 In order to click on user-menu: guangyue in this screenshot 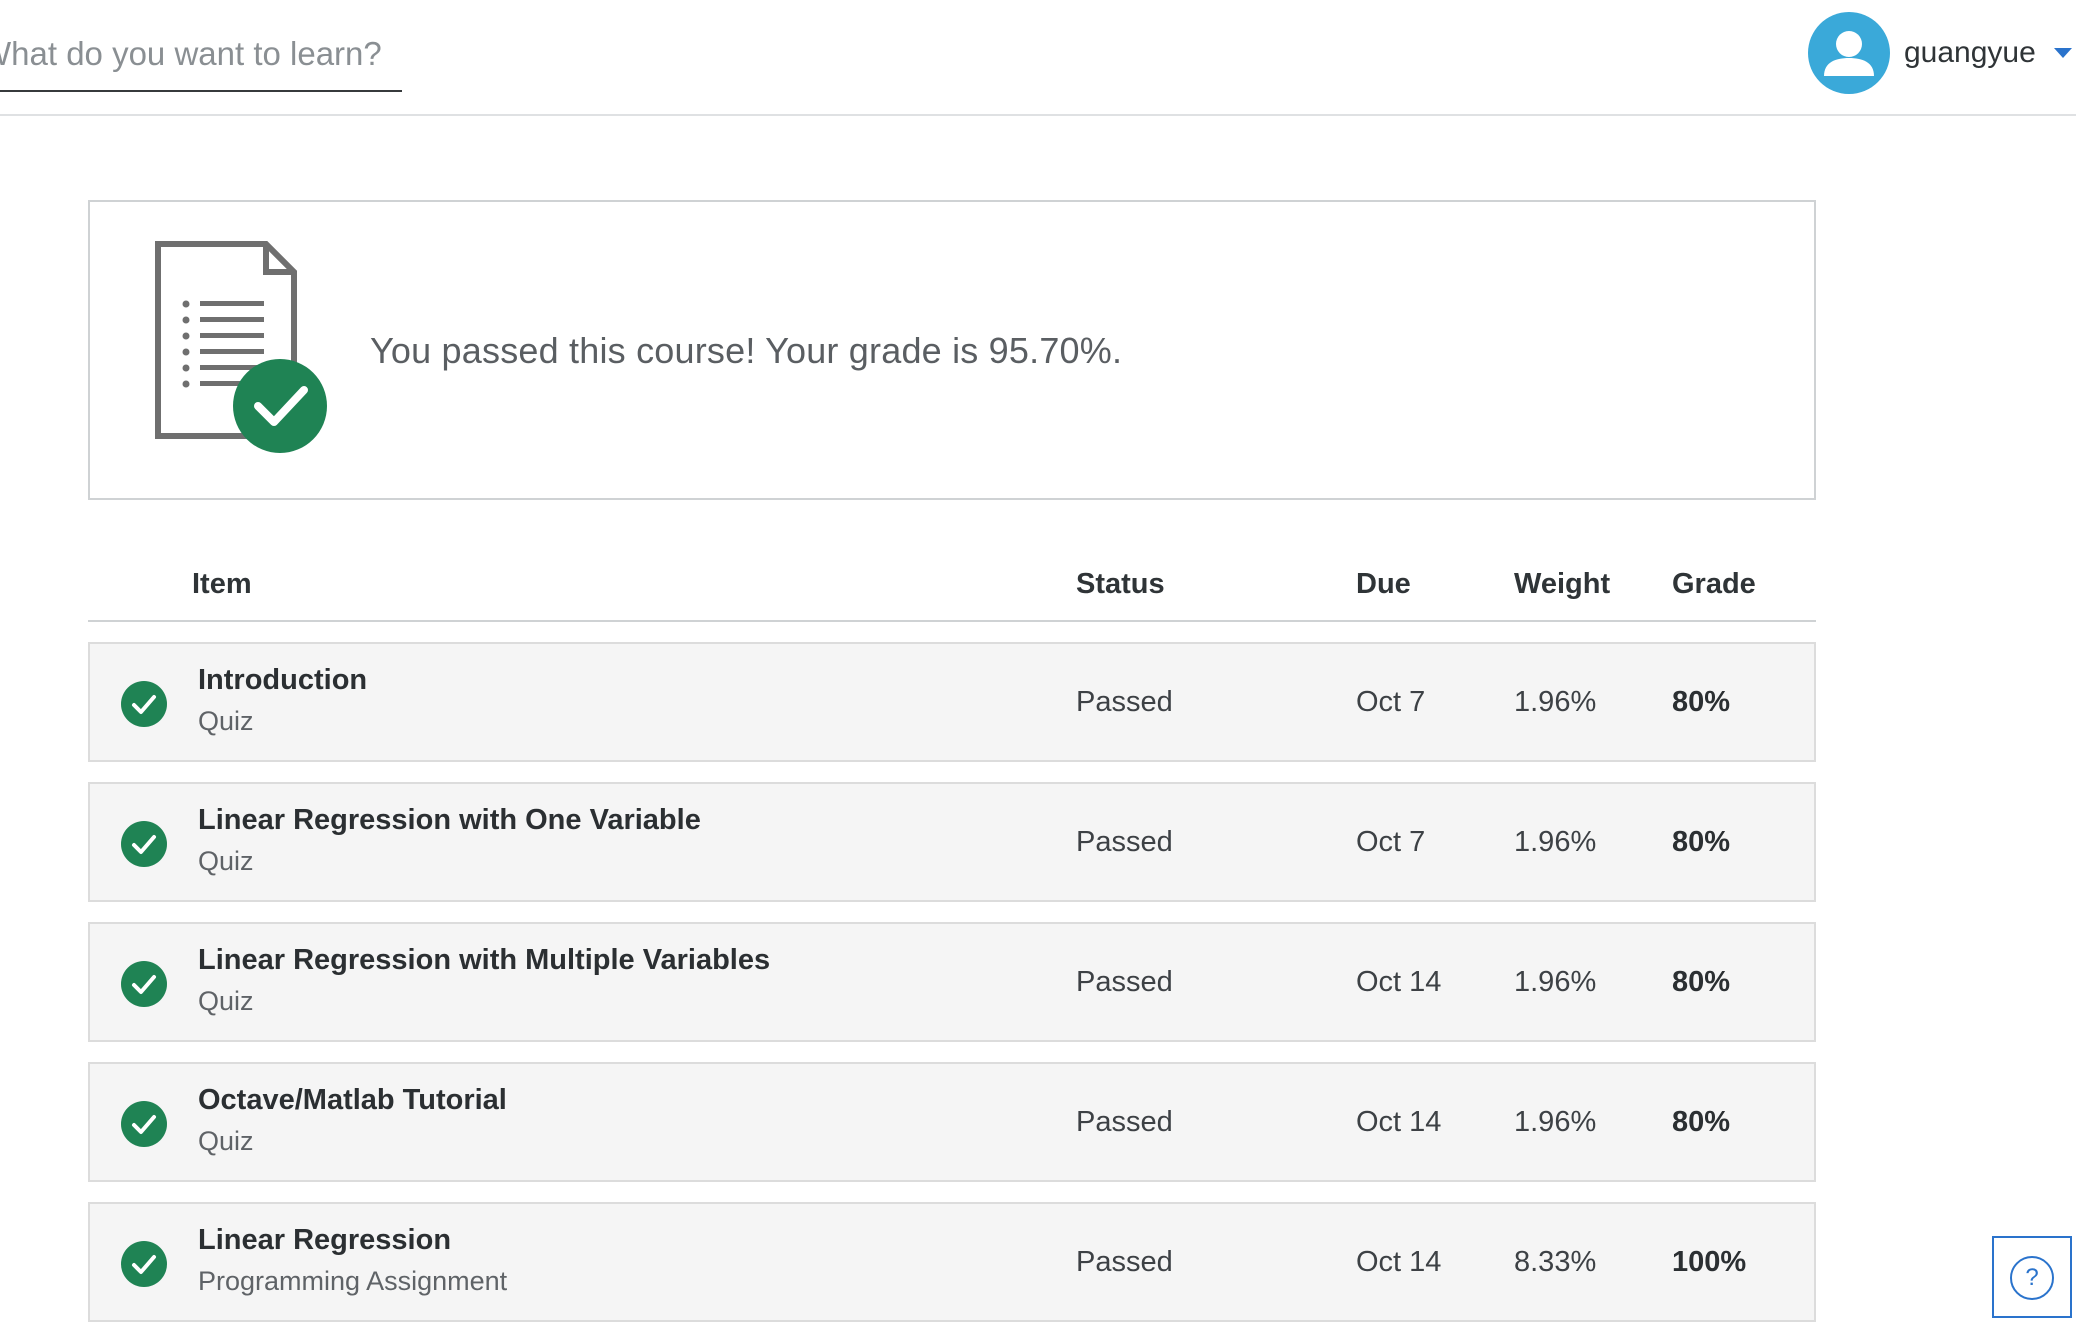, I will do `click(1940, 53)`.